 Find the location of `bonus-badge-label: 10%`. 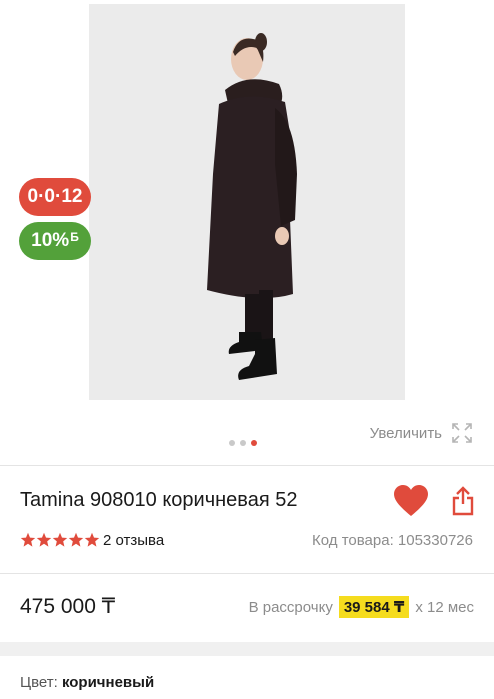

bonus-badge-label: 10% is located at coordinates (50, 240).